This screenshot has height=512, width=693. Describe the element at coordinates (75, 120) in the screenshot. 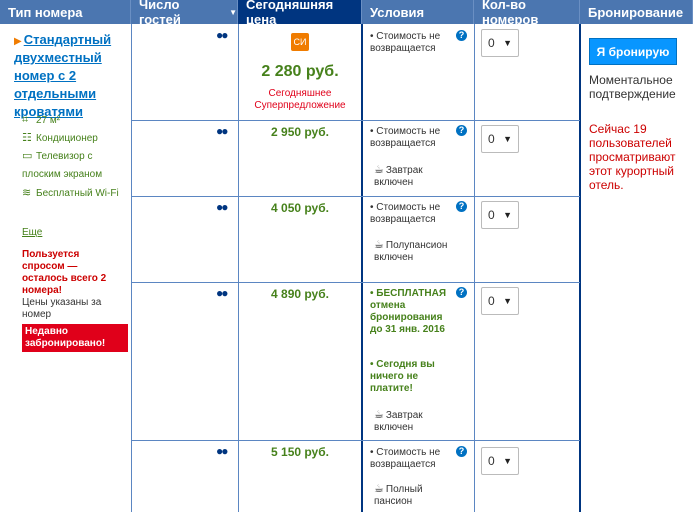

I see `facility-area: ⌗ 27 м²` at that location.